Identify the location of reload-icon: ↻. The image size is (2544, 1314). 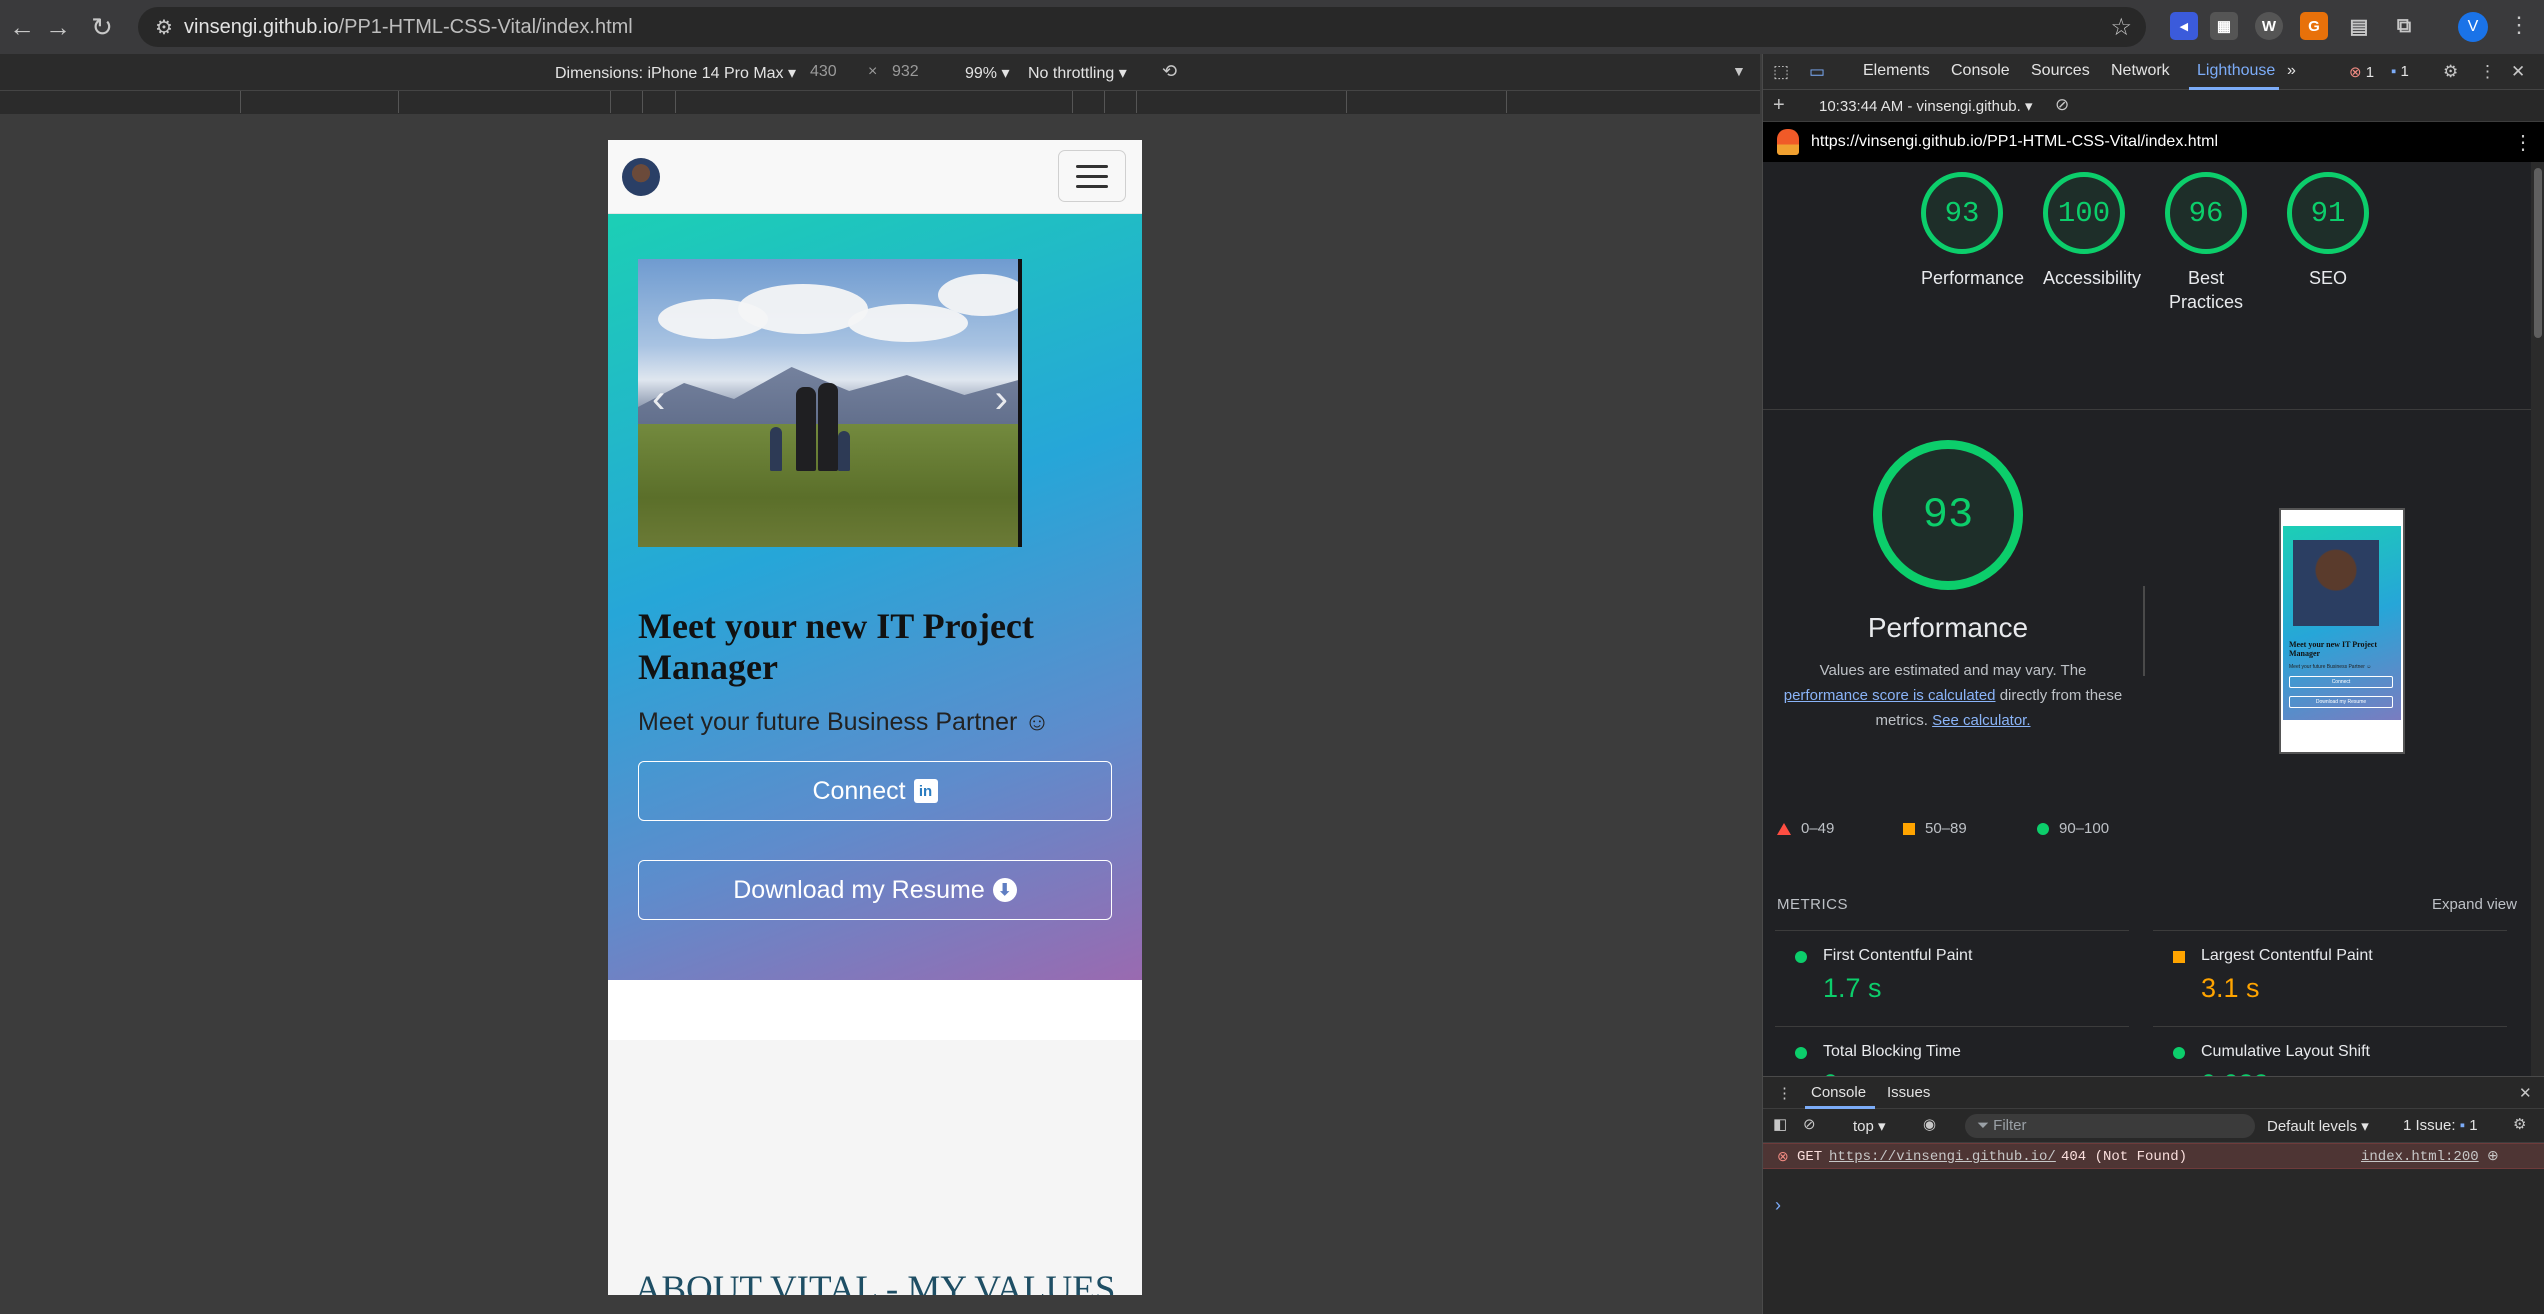
(102, 27).